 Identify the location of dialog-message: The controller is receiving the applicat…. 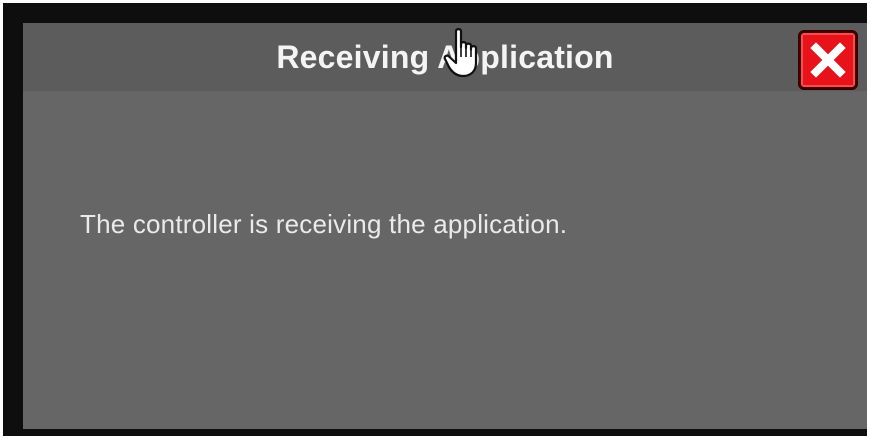
(324, 224).